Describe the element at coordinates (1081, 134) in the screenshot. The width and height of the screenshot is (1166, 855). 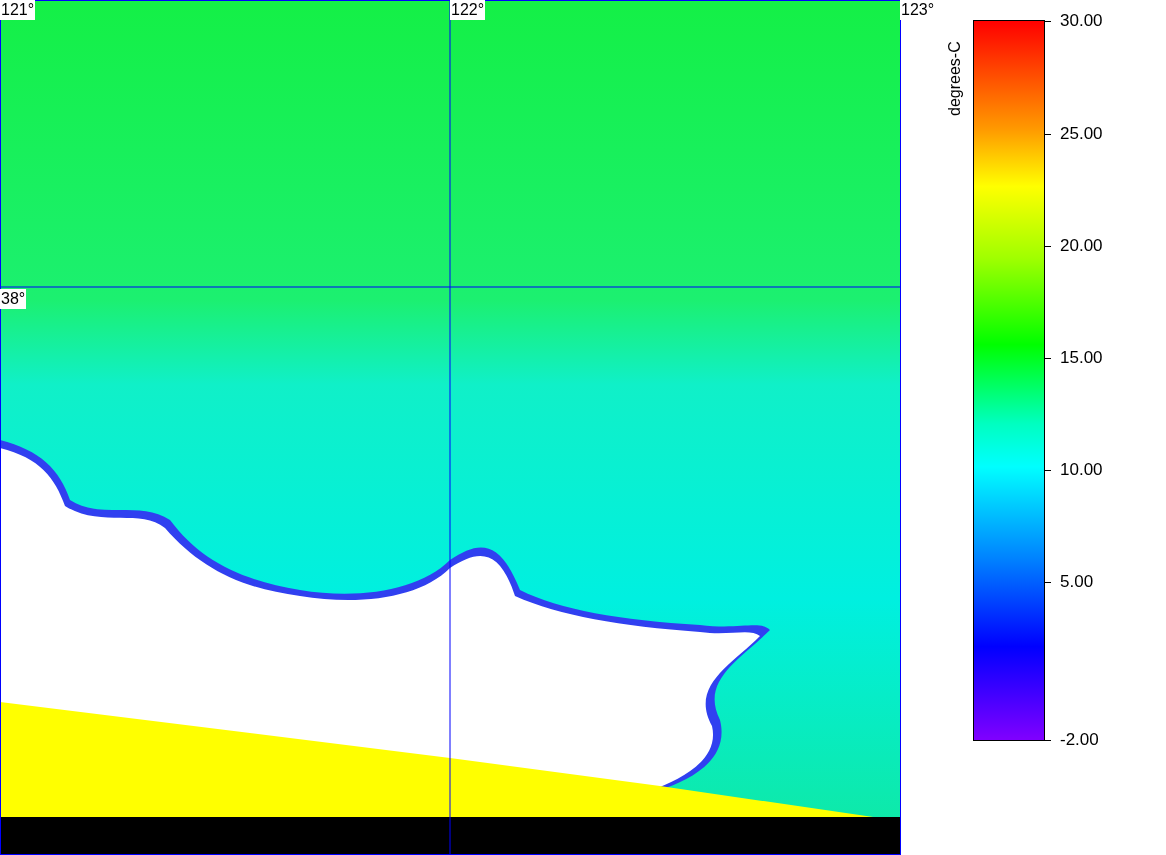
I see `tick-label: 25.00` at that location.